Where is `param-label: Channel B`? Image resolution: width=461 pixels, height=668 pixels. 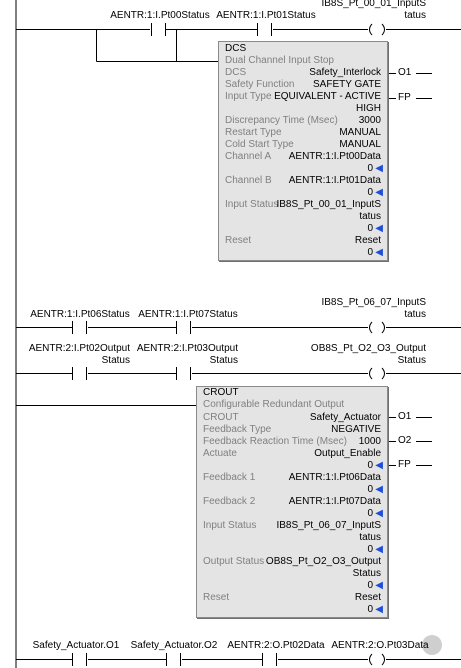
param-label: Channel B is located at coordinates (248, 180).